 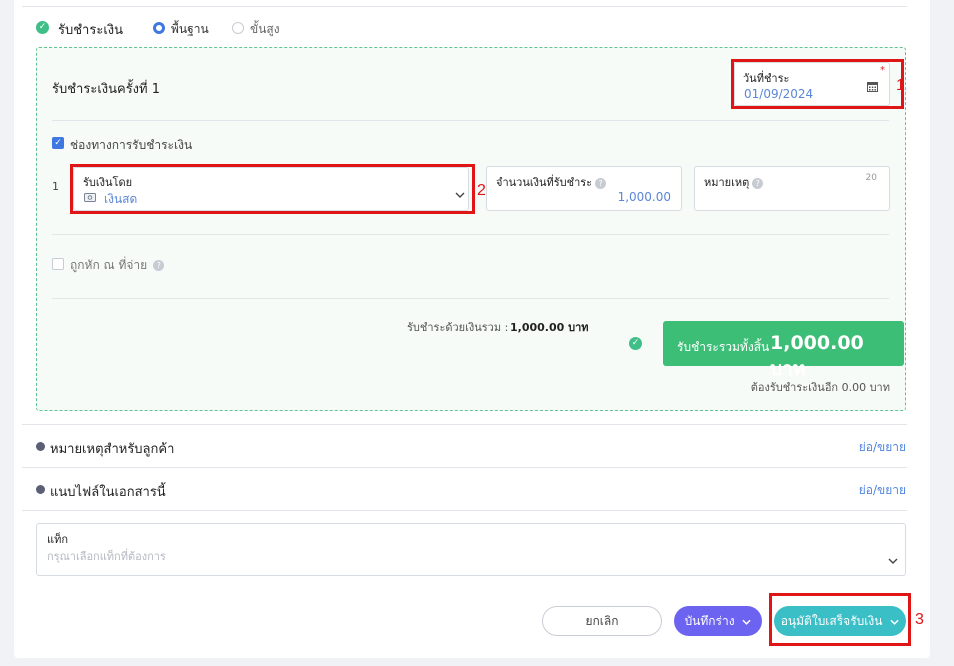 I want to click on tags-select: แท็ก กรุณาเลือกแท็กที่ต้องการ, so click(x=471, y=549).